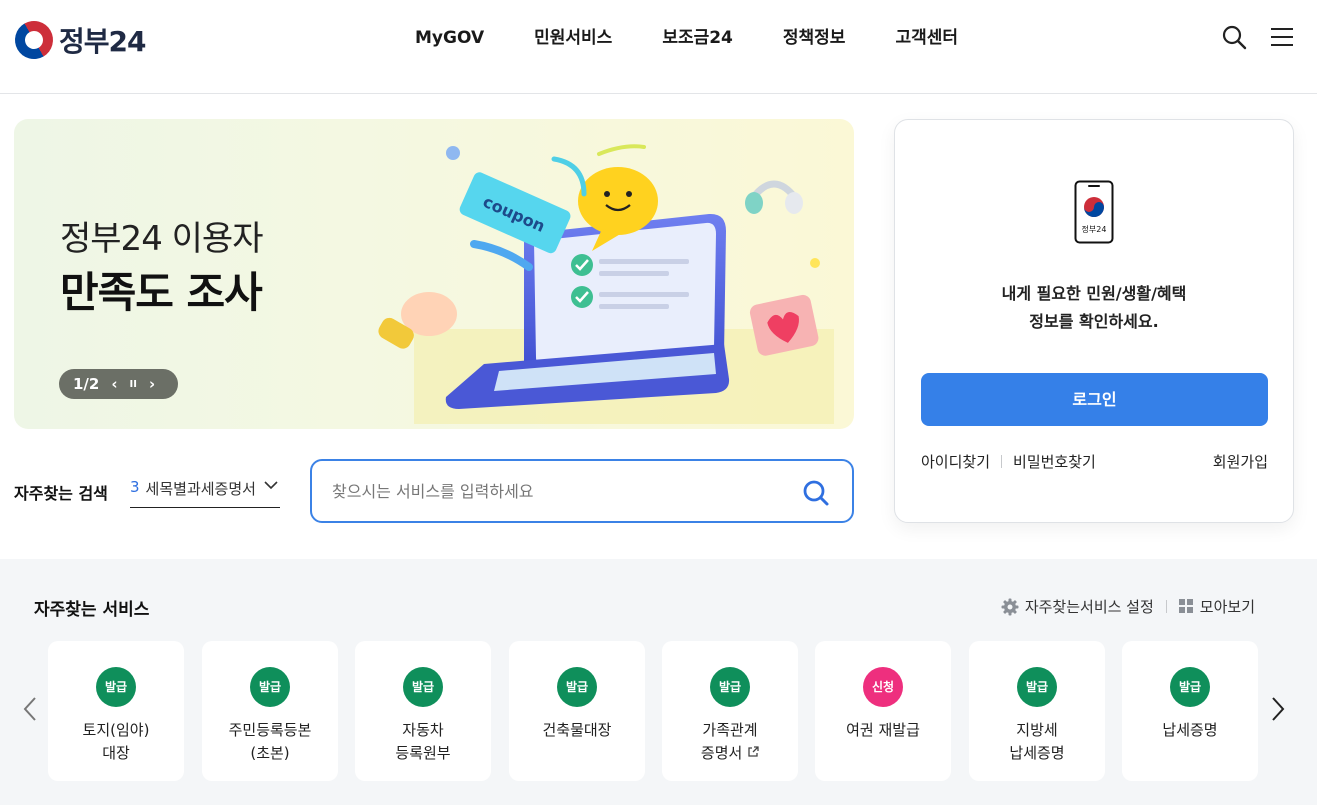 The height and width of the screenshot is (805, 1317). Describe the element at coordinates (133, 384) in the screenshot. I see `pager-pause-button: II` at that location.